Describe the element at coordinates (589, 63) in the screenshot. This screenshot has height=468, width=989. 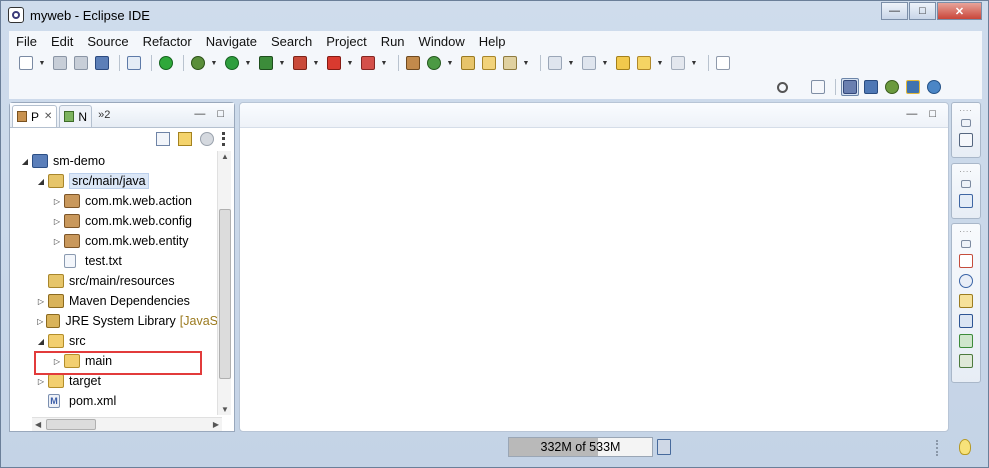
I see `prev-annotation-icon` at that location.